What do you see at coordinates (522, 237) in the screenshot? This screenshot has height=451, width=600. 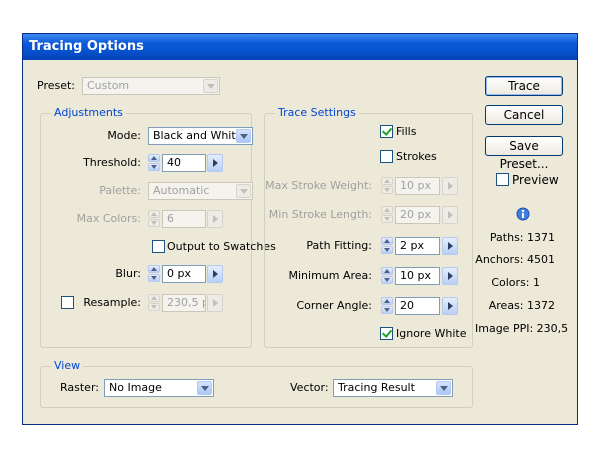 I see `stat-paths: Paths: 1371` at bounding box center [522, 237].